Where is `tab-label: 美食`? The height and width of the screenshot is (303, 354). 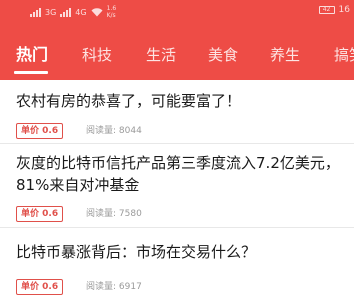
tab-label: 美食 is located at coordinates (223, 55).